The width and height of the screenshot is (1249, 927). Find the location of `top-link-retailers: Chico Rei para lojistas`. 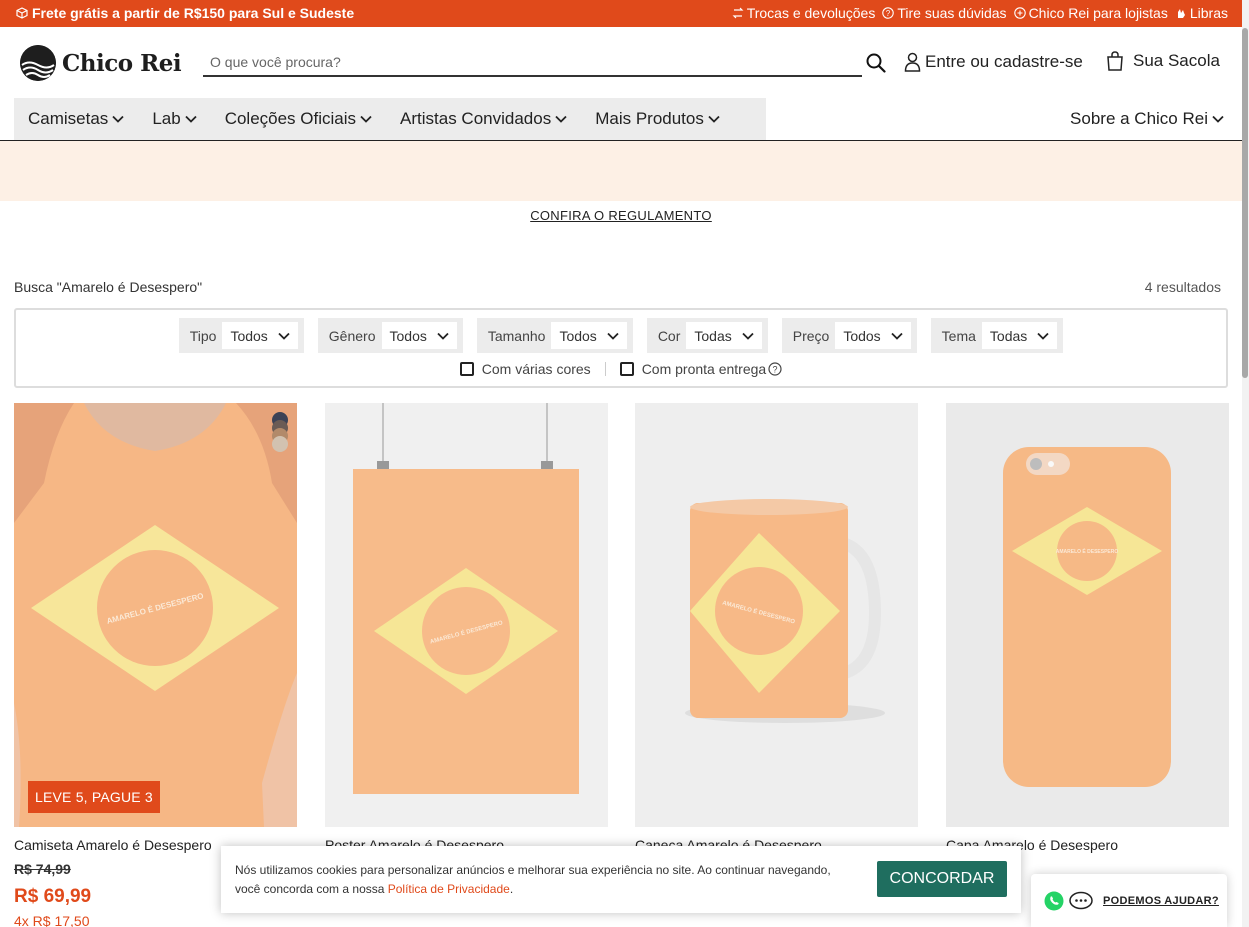

top-link-retailers: Chico Rei para lojistas is located at coordinates (1090, 13).